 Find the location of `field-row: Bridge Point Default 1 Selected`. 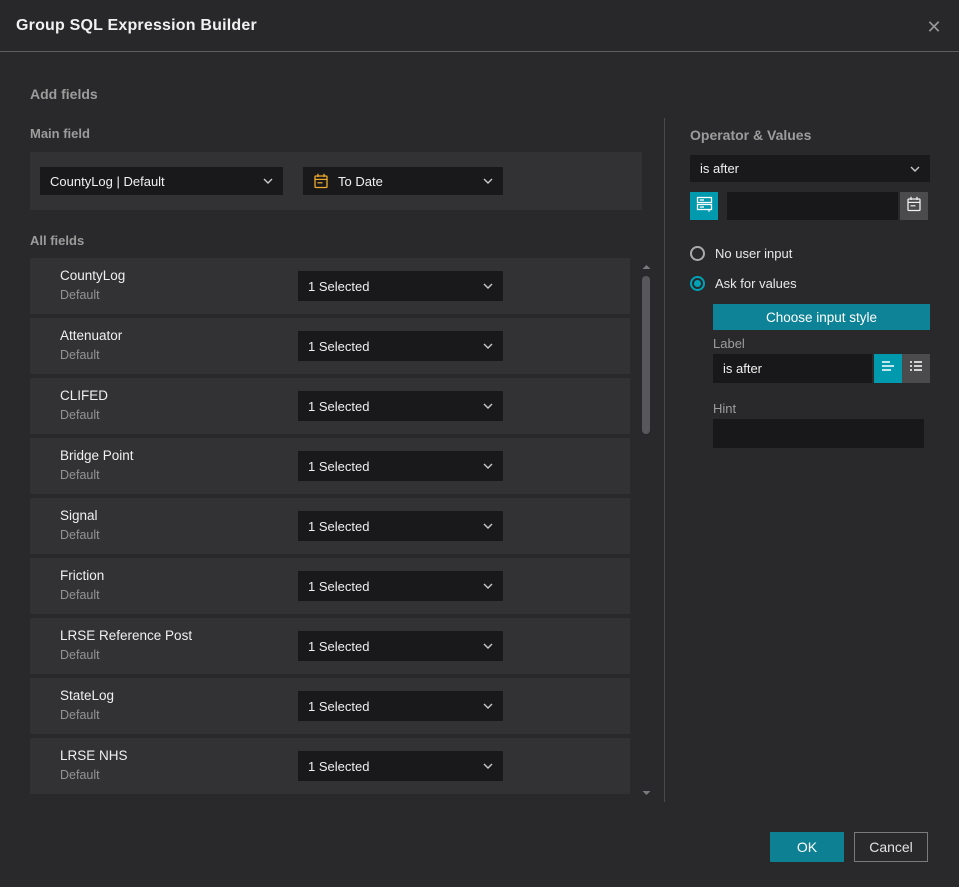

field-row: Bridge Point Default 1 Selected is located at coordinates (330, 466).